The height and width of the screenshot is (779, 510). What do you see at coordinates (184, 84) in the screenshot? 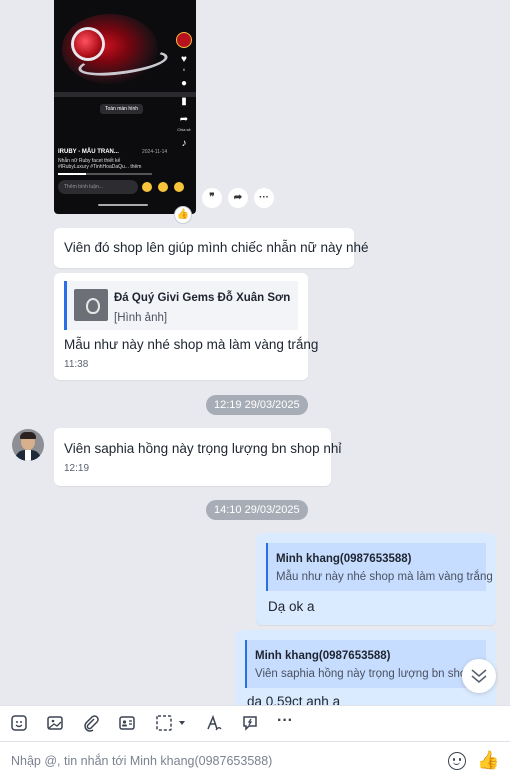
I see `comment-icon: ●` at bounding box center [184, 84].